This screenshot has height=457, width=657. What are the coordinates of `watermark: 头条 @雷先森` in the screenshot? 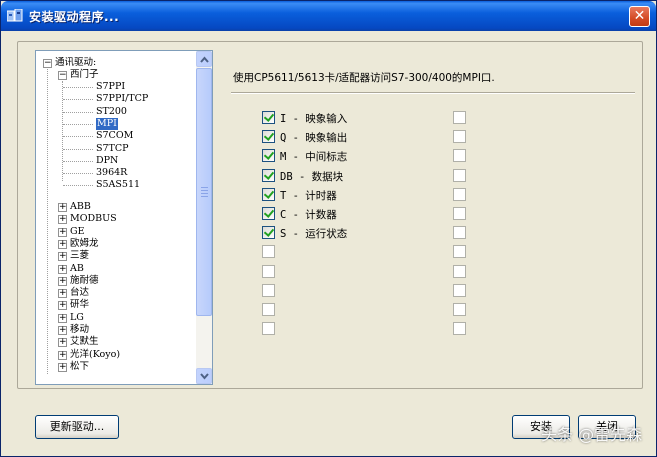 It's located at (592, 434).